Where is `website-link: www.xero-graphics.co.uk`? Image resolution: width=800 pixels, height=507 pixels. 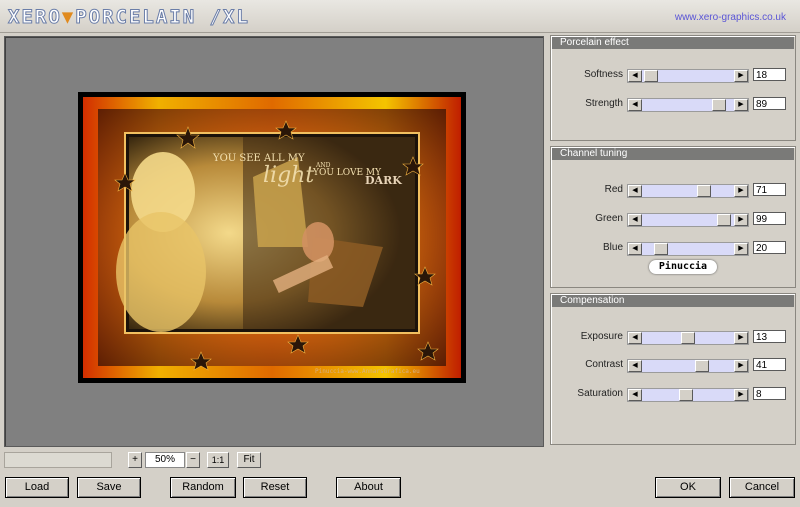 website-link: www.xero-graphics.co.uk is located at coordinates (730, 17).